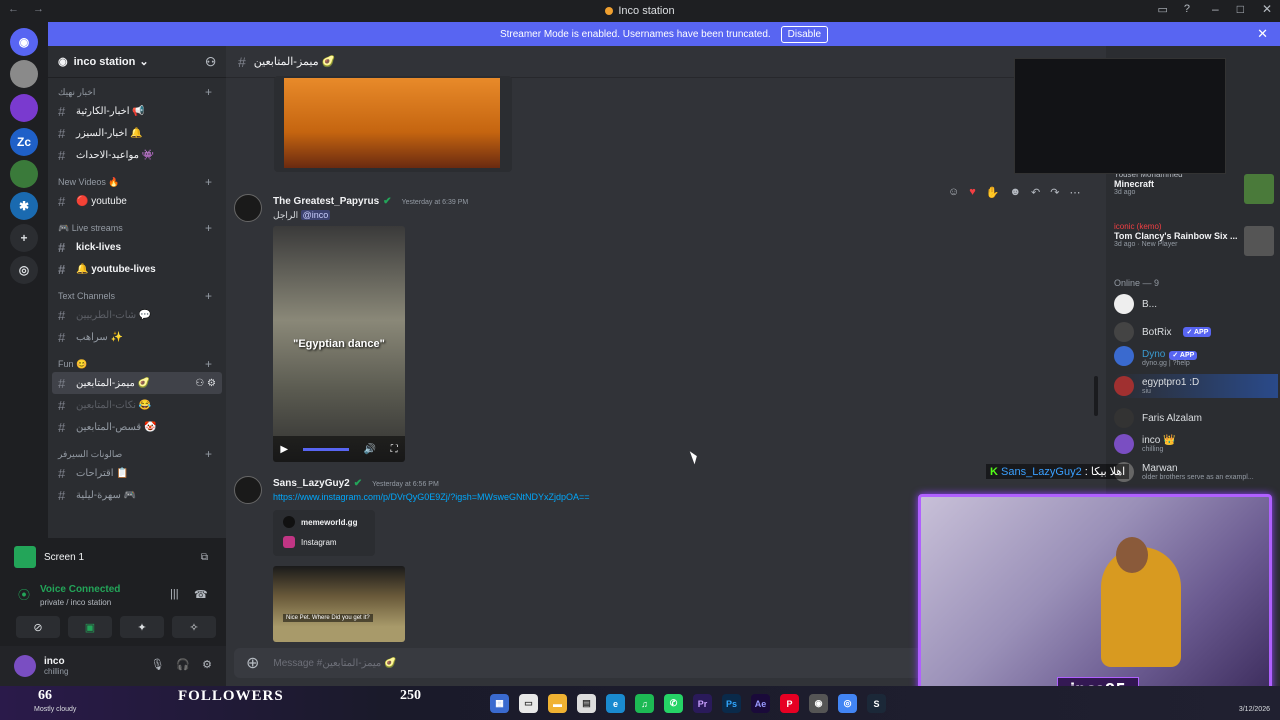 Image resolution: width=1280 pixels, height=720 pixels. I want to click on popout-icon: ⧉, so click(204, 557).